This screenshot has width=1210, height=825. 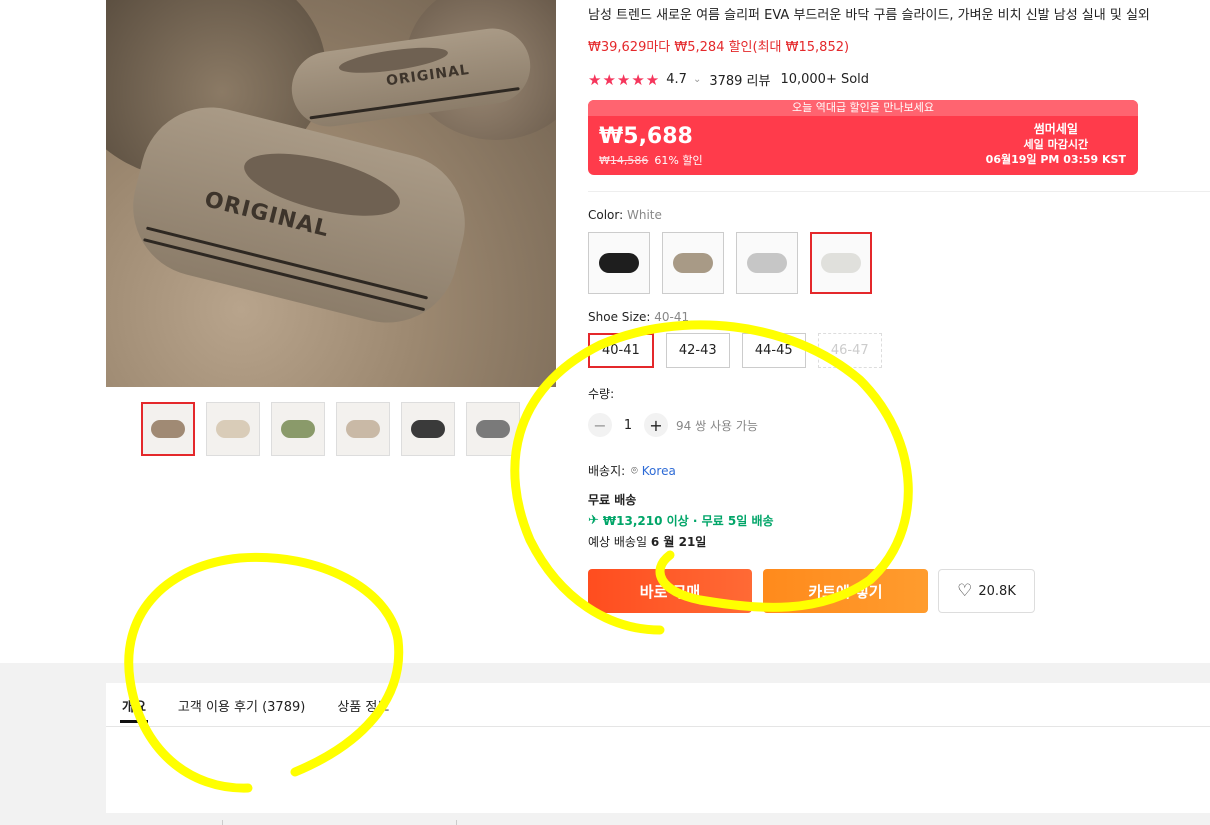 I want to click on minus-icon: −, so click(x=600, y=425).